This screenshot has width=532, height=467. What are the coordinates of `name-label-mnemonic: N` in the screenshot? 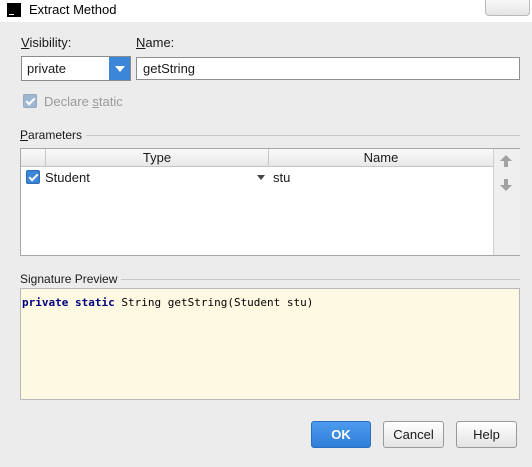 It's located at (141, 42).